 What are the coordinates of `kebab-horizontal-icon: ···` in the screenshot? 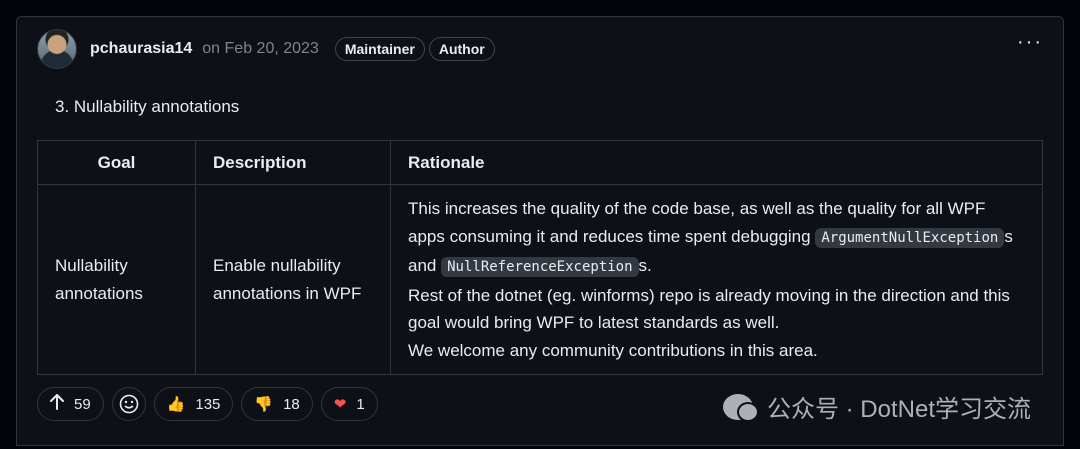 It's located at (1030, 42).